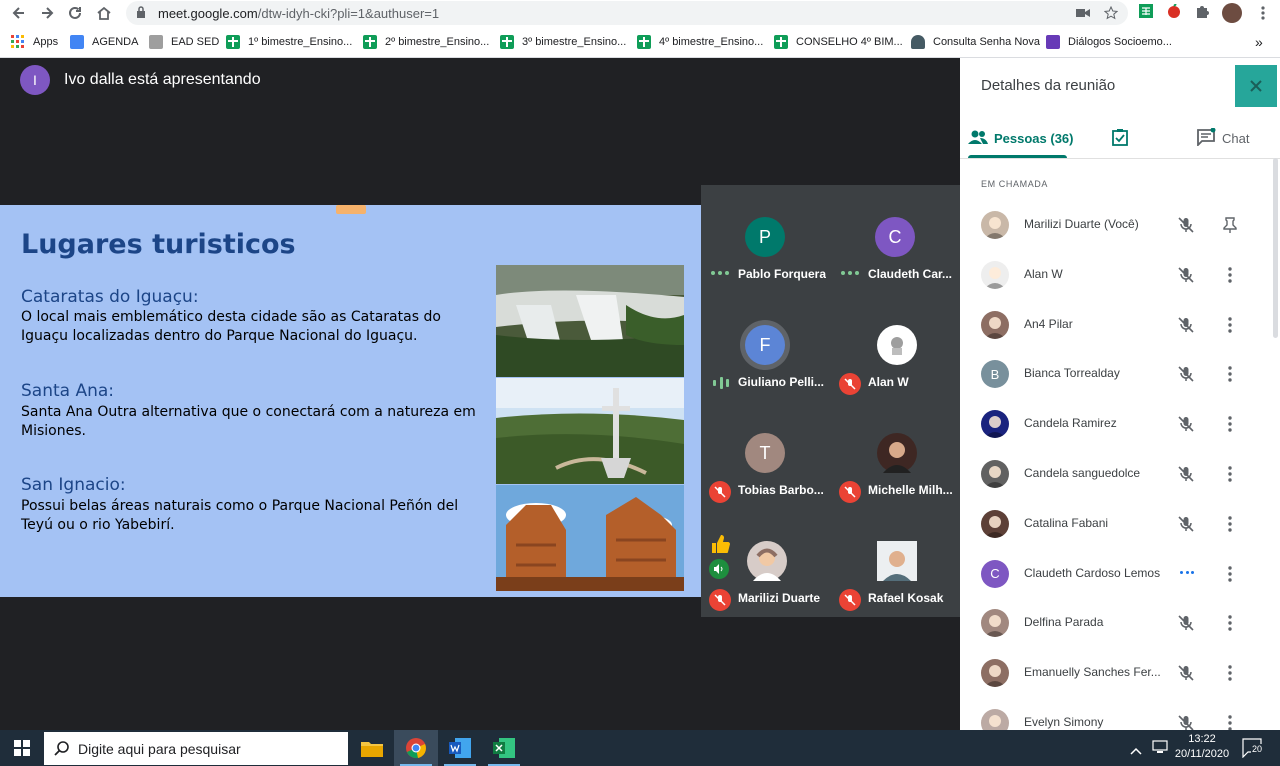 The height and width of the screenshot is (766, 1280). Describe the element at coordinates (372, 748) in the screenshot. I see `file-explorer-icon` at that location.